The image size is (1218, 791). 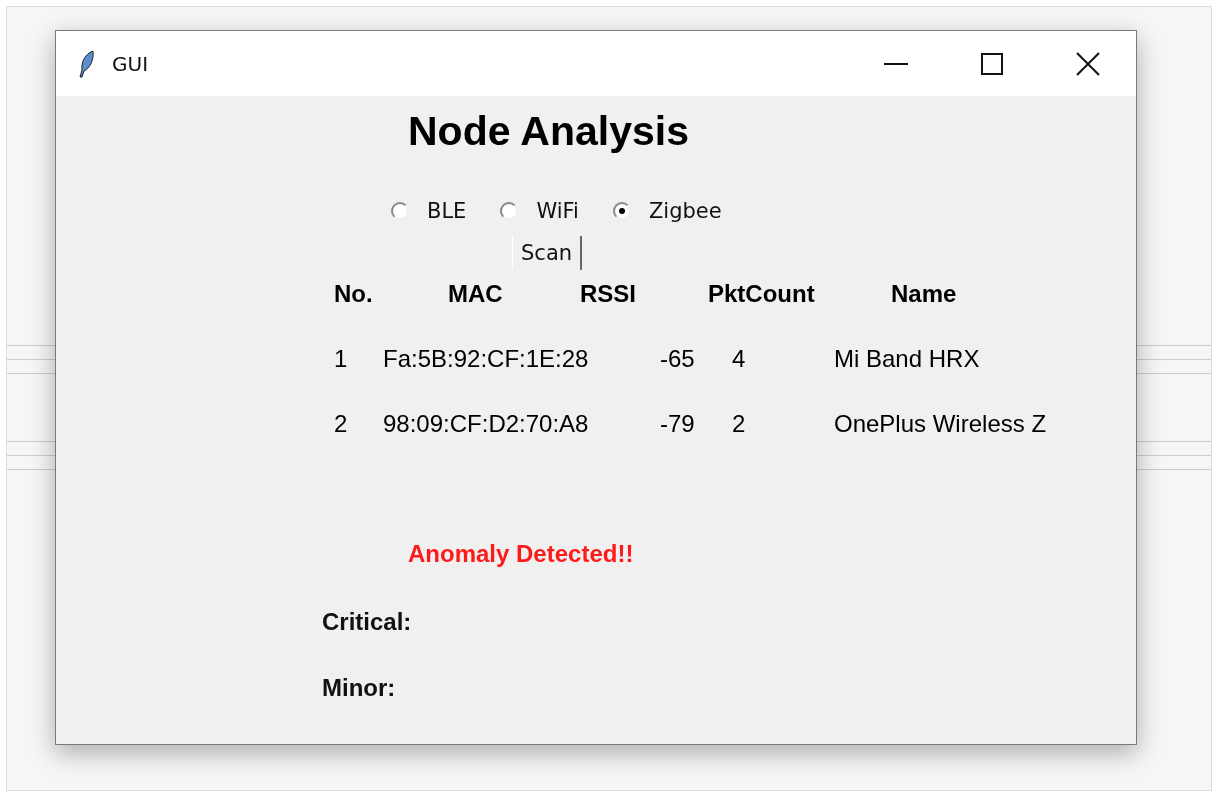 What do you see at coordinates (992, 63) in the screenshot?
I see `maximize-icon` at bounding box center [992, 63].